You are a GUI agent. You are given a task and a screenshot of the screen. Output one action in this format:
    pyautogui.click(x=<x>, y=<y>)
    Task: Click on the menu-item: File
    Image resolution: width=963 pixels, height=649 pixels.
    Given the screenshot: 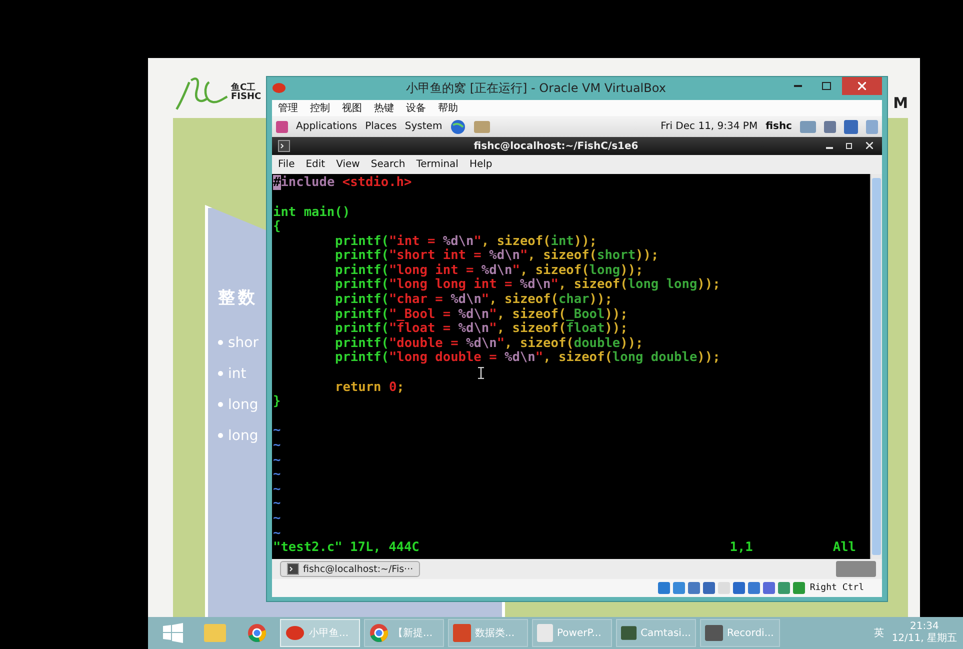 What is the action you would take?
    pyautogui.click(x=286, y=164)
    